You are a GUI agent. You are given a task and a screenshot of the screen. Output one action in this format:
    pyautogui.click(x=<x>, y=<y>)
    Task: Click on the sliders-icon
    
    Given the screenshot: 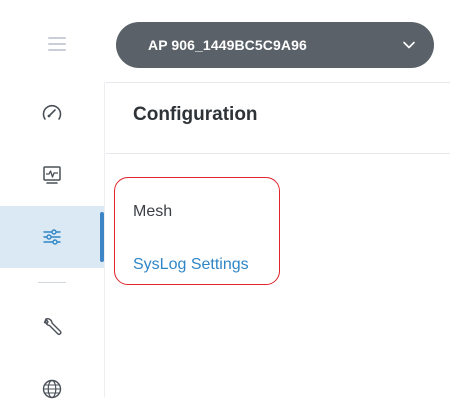 What is the action you would take?
    pyautogui.click(x=52, y=237)
    